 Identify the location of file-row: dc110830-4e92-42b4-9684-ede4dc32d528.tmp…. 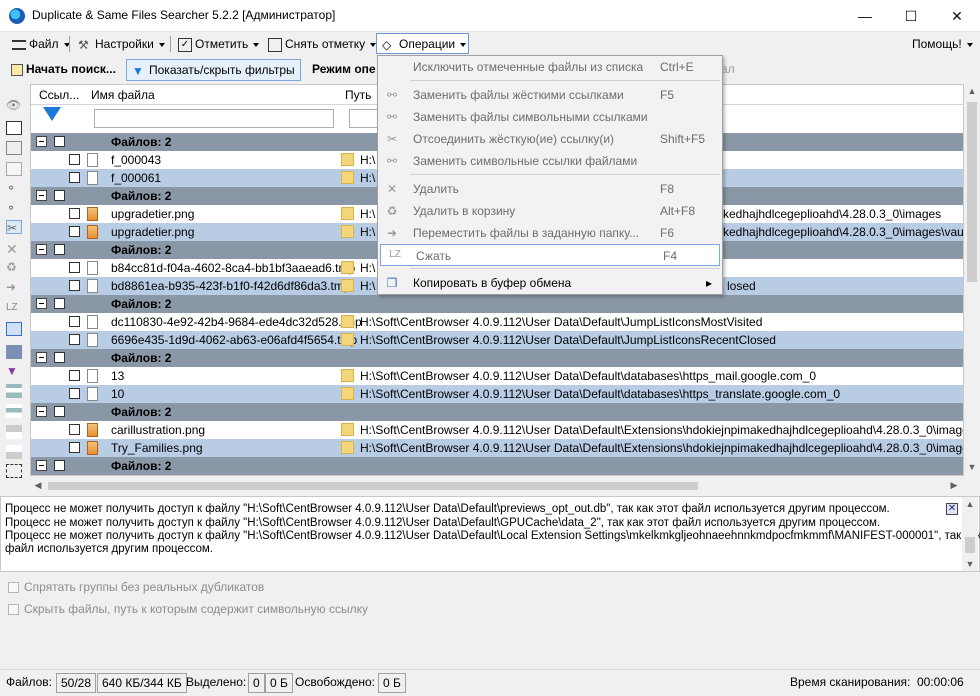
(497, 322).